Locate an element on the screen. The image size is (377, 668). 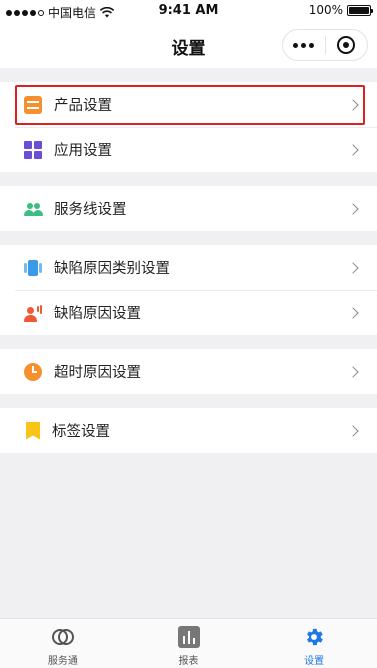
settings-group-3: 缺陷原因类别设置 缺陷原因设置 is located at coordinates (188, 290).